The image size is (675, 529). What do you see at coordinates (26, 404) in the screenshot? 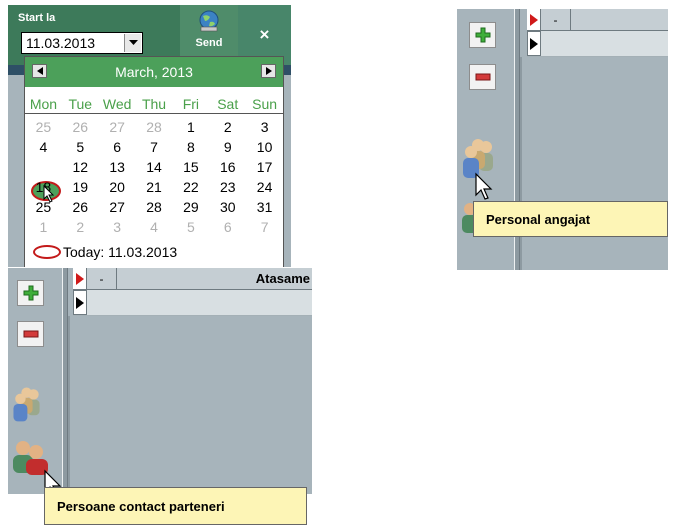
I see `users-group-icon` at bounding box center [26, 404].